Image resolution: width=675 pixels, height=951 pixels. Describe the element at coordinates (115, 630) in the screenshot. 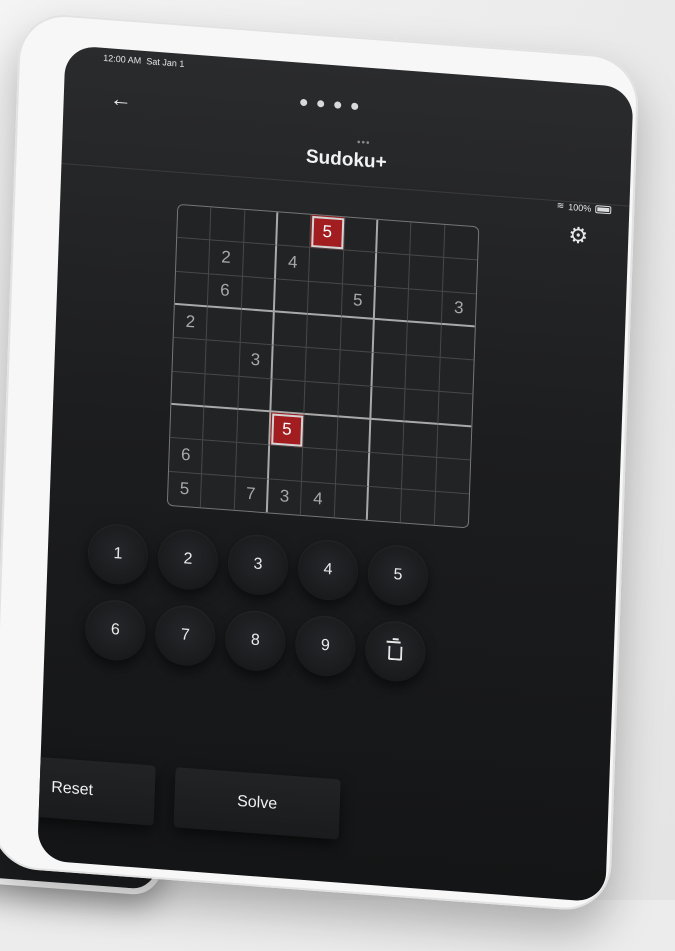

I see `key-6: 6` at that location.